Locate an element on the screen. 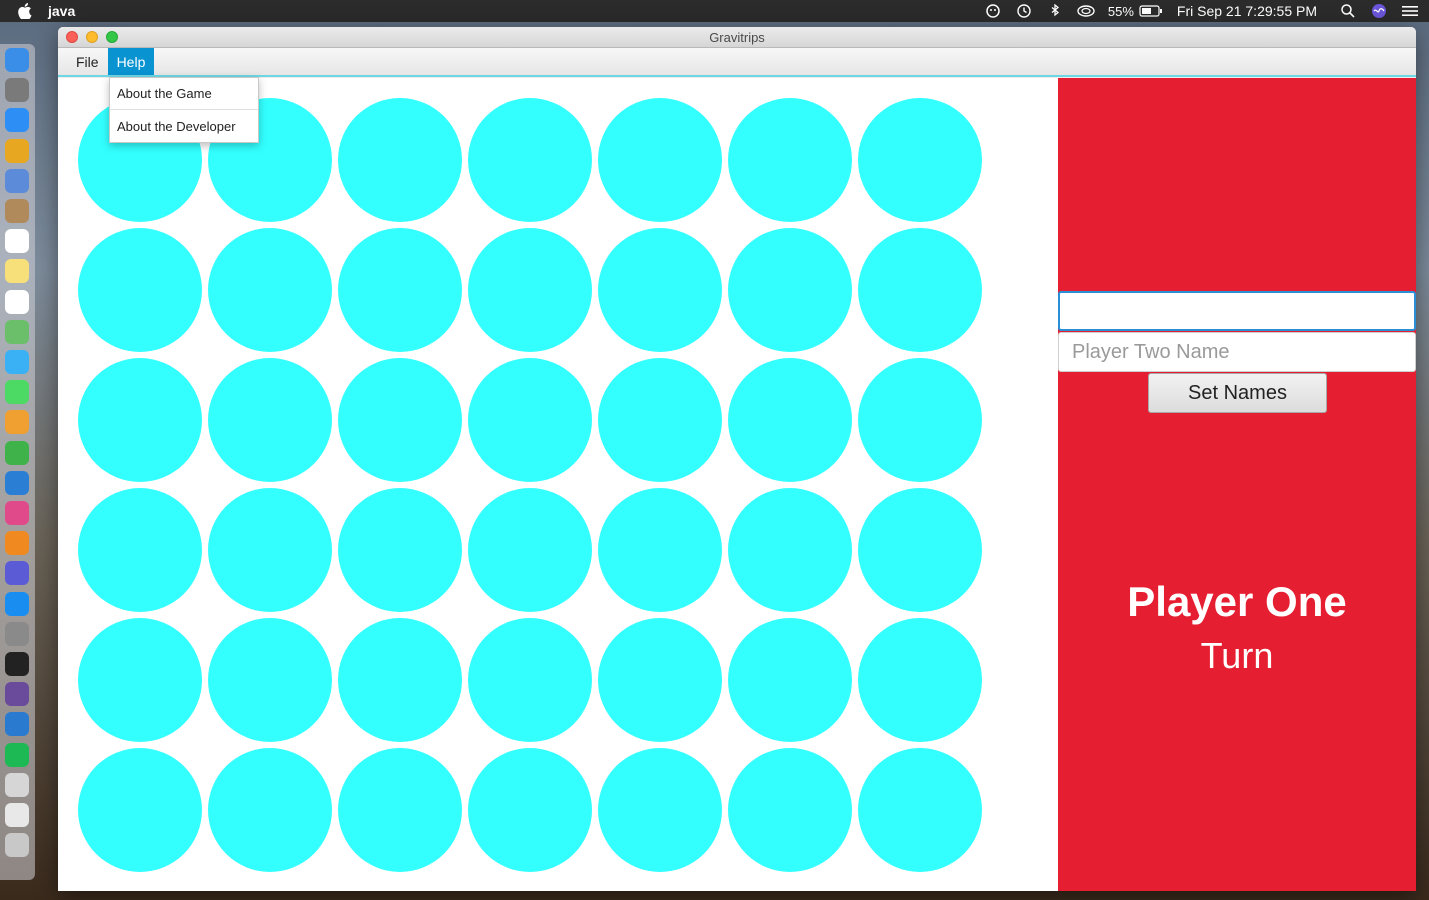 The width and height of the screenshot is (1429, 900). battery-icon is located at coordinates (1151, 11).